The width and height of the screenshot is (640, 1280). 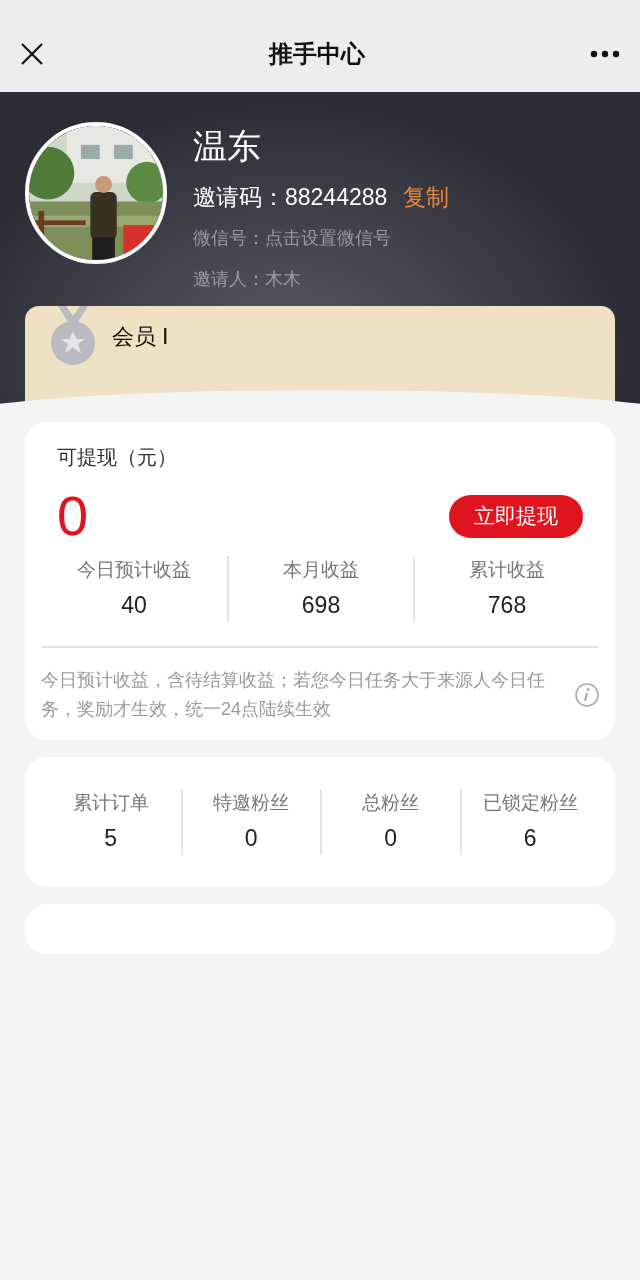 I want to click on user-name: 温东, so click(x=227, y=146).